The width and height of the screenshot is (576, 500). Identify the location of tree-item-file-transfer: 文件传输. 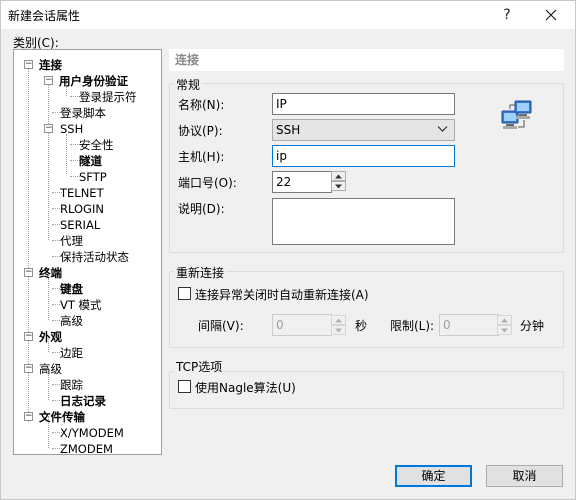
(62, 417).